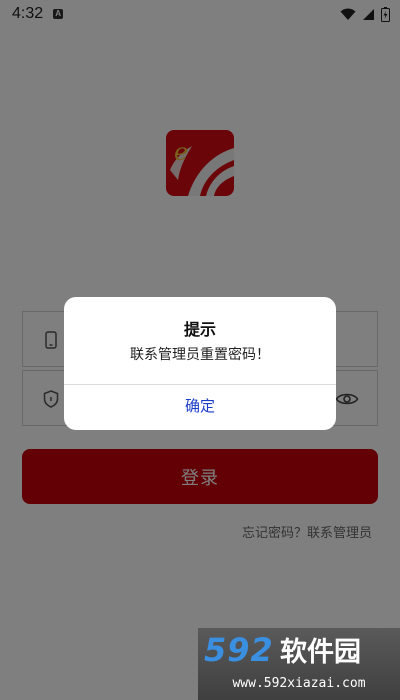  I want to click on svg-text: 592, so click(239, 650).